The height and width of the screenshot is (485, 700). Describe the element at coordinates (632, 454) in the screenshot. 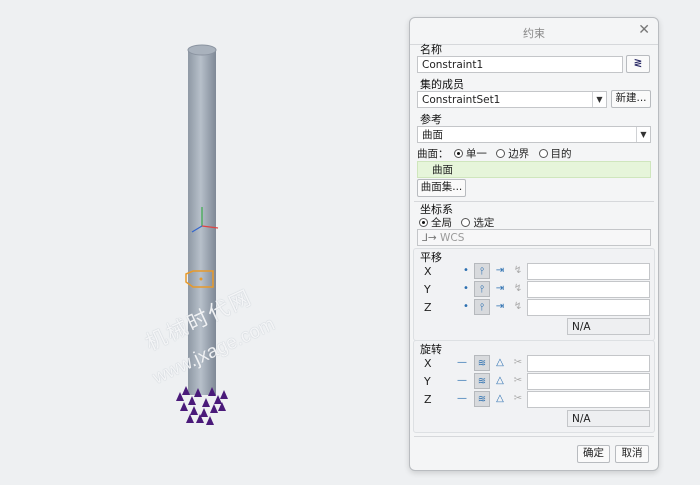

I see `cancel-button: 取消` at that location.